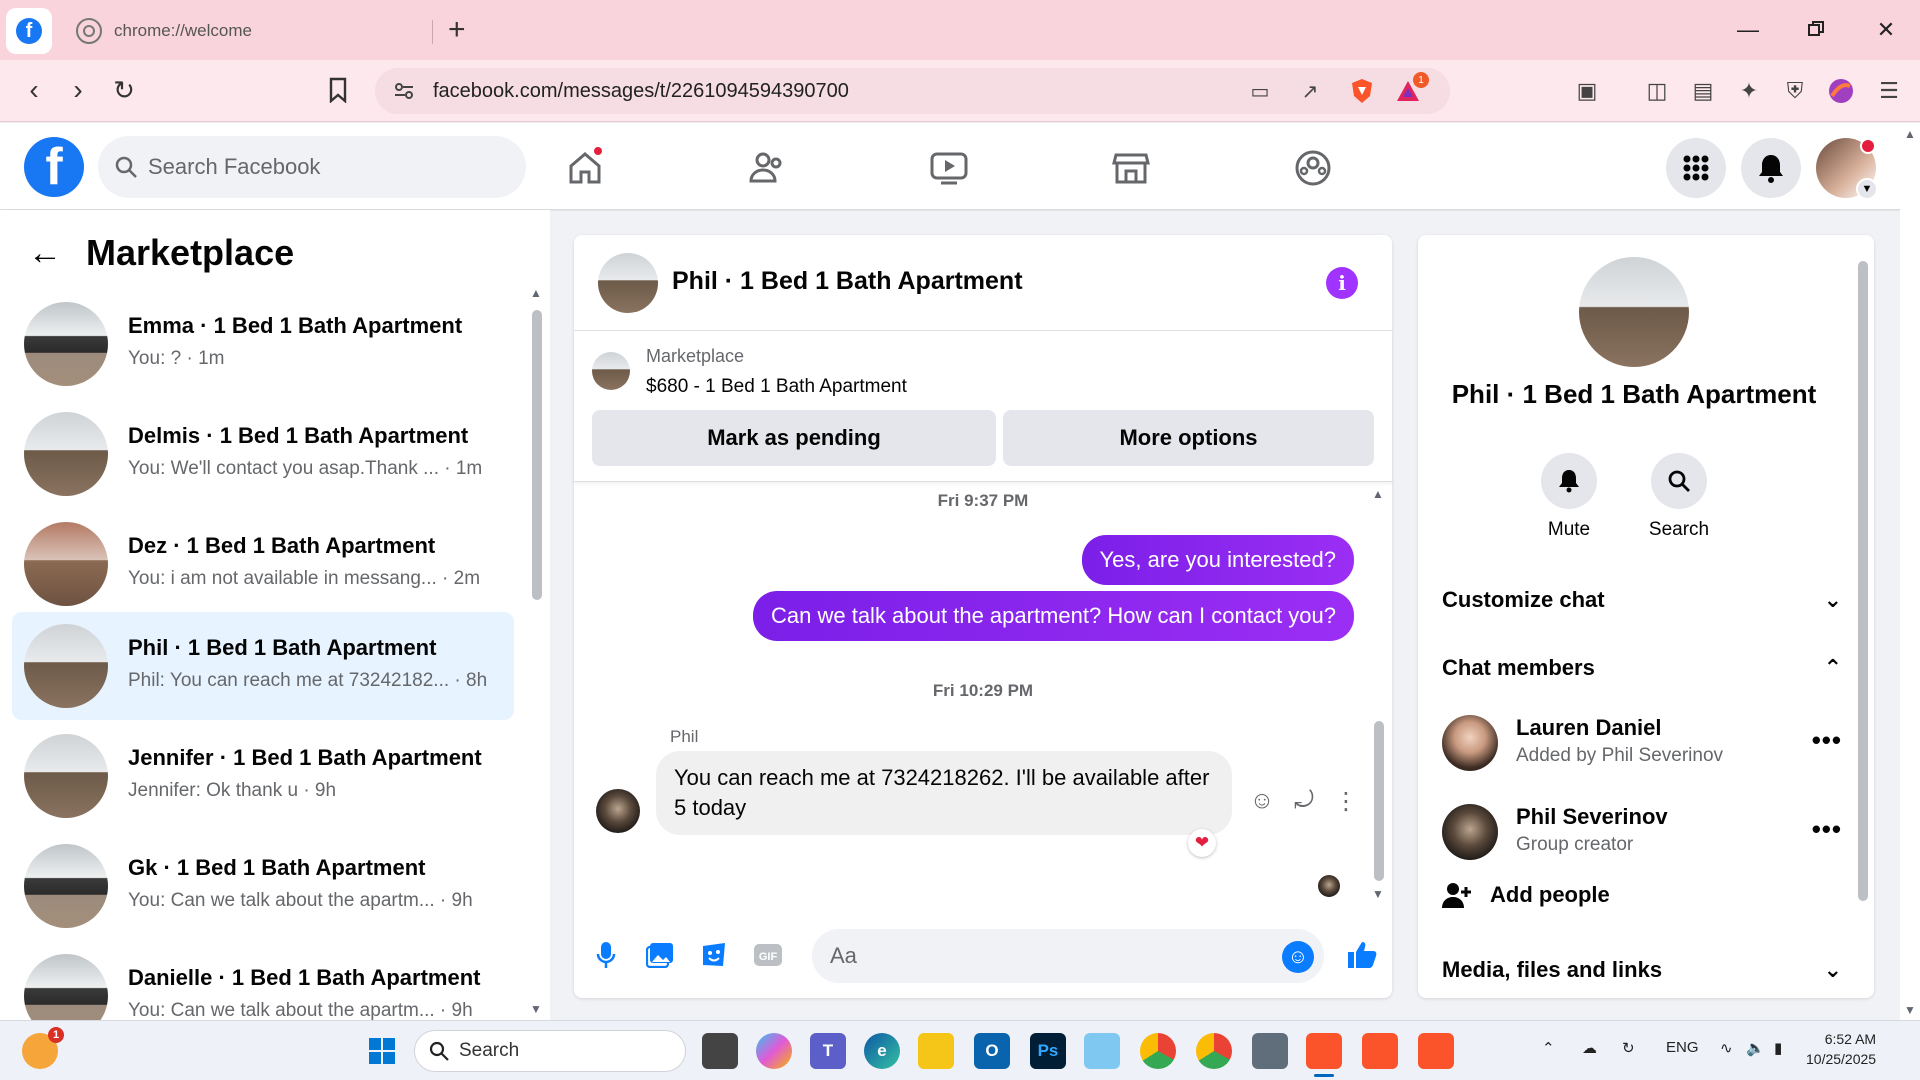 The width and height of the screenshot is (1920, 1080). Describe the element at coordinates (1342, 283) in the screenshot. I see `info-icon: i` at that location.